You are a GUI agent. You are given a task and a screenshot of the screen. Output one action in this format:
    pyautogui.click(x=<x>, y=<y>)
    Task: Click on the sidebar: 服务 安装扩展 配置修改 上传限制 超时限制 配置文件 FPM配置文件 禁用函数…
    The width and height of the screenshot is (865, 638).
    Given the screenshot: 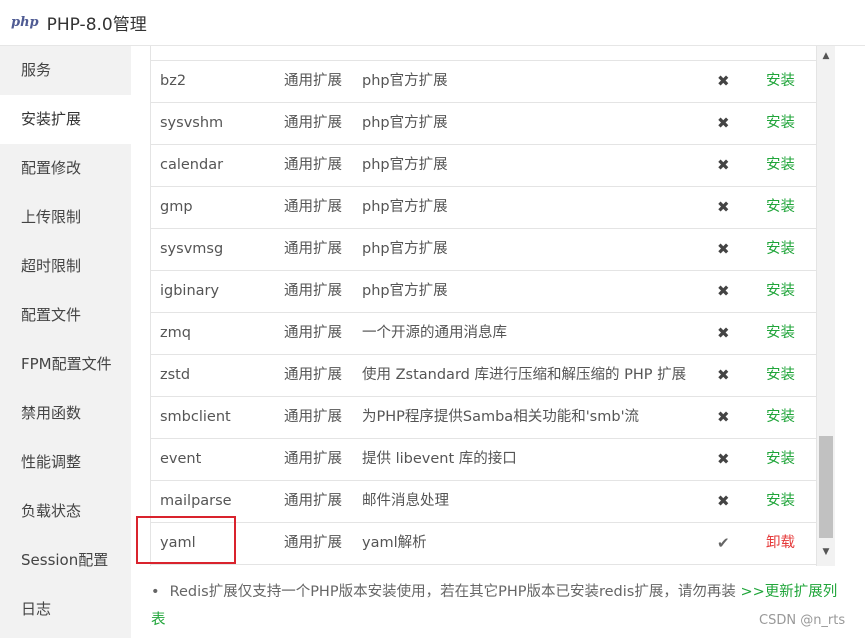 What is the action you would take?
    pyautogui.click(x=65, y=342)
    